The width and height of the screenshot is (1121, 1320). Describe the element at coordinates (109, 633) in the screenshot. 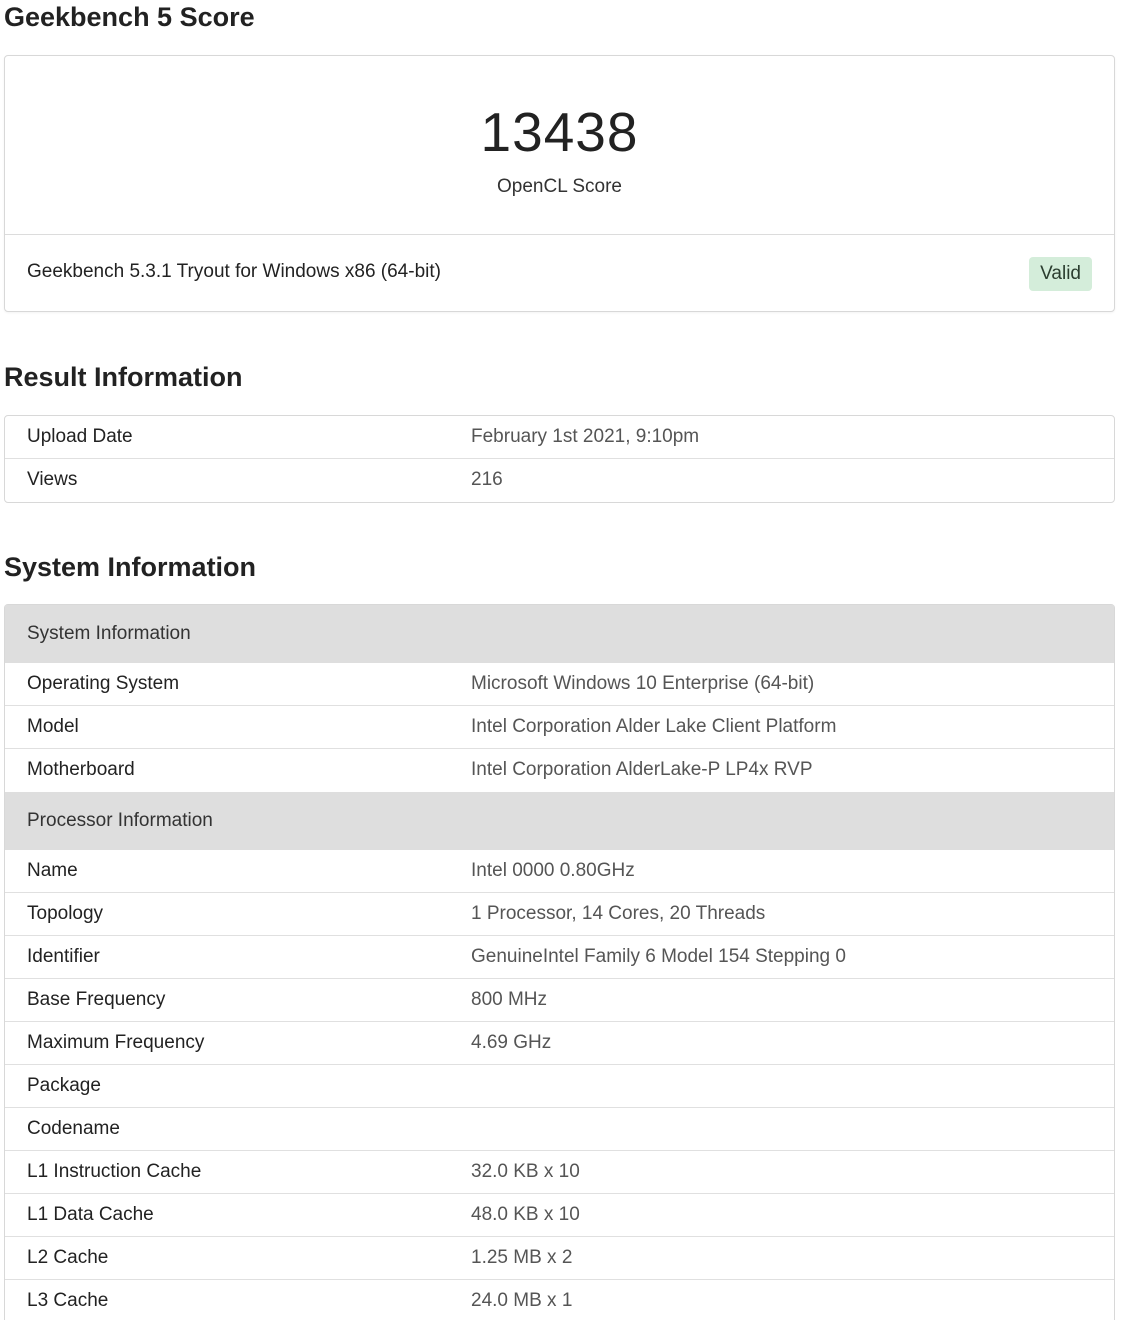

I see `group-header-label: System Information` at that location.